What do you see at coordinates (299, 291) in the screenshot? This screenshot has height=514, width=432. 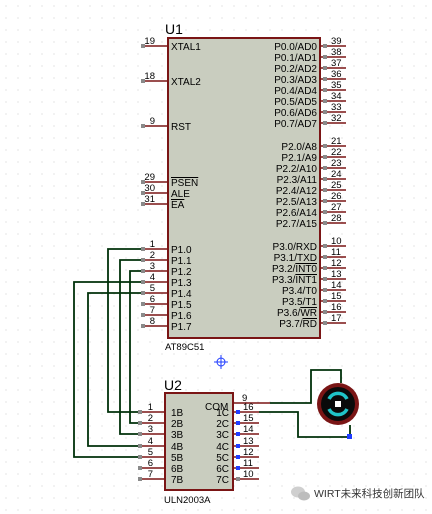 I see `u1-pin-label: P3.4/T0` at bounding box center [299, 291].